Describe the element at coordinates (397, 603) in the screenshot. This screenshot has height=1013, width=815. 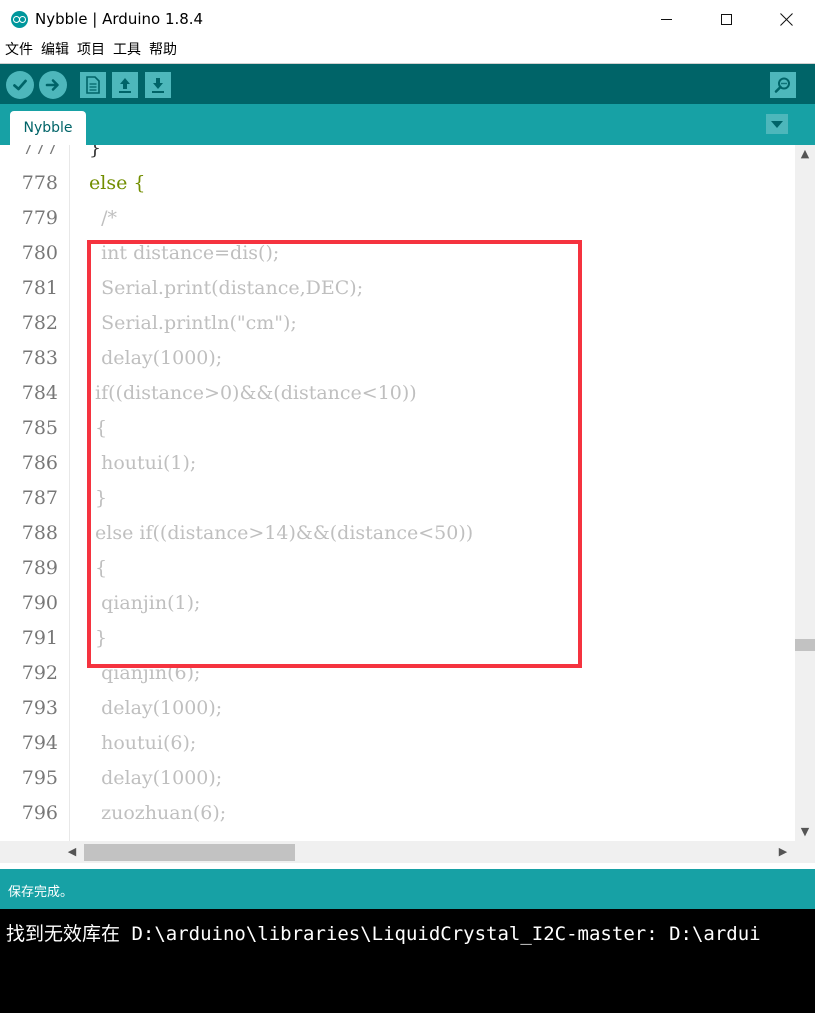
I see `code-line: 790 qianjin(1);` at that location.